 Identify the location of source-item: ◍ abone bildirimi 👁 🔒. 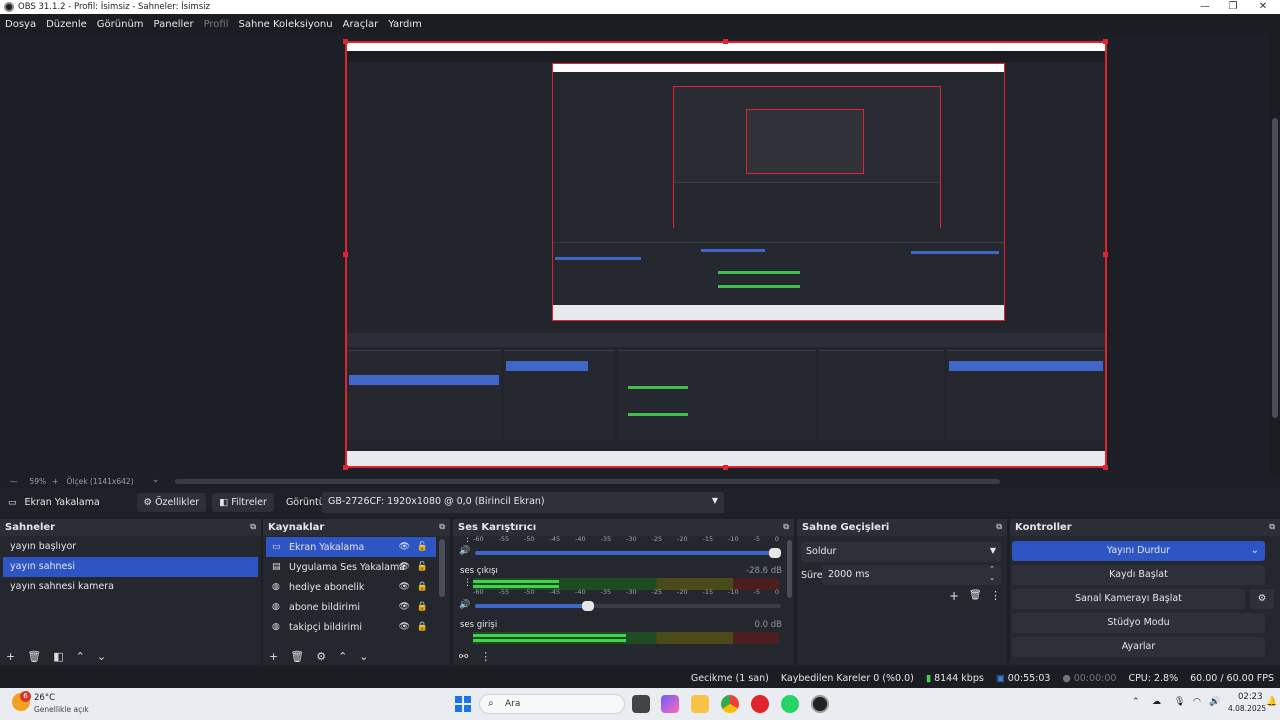
(351, 607).